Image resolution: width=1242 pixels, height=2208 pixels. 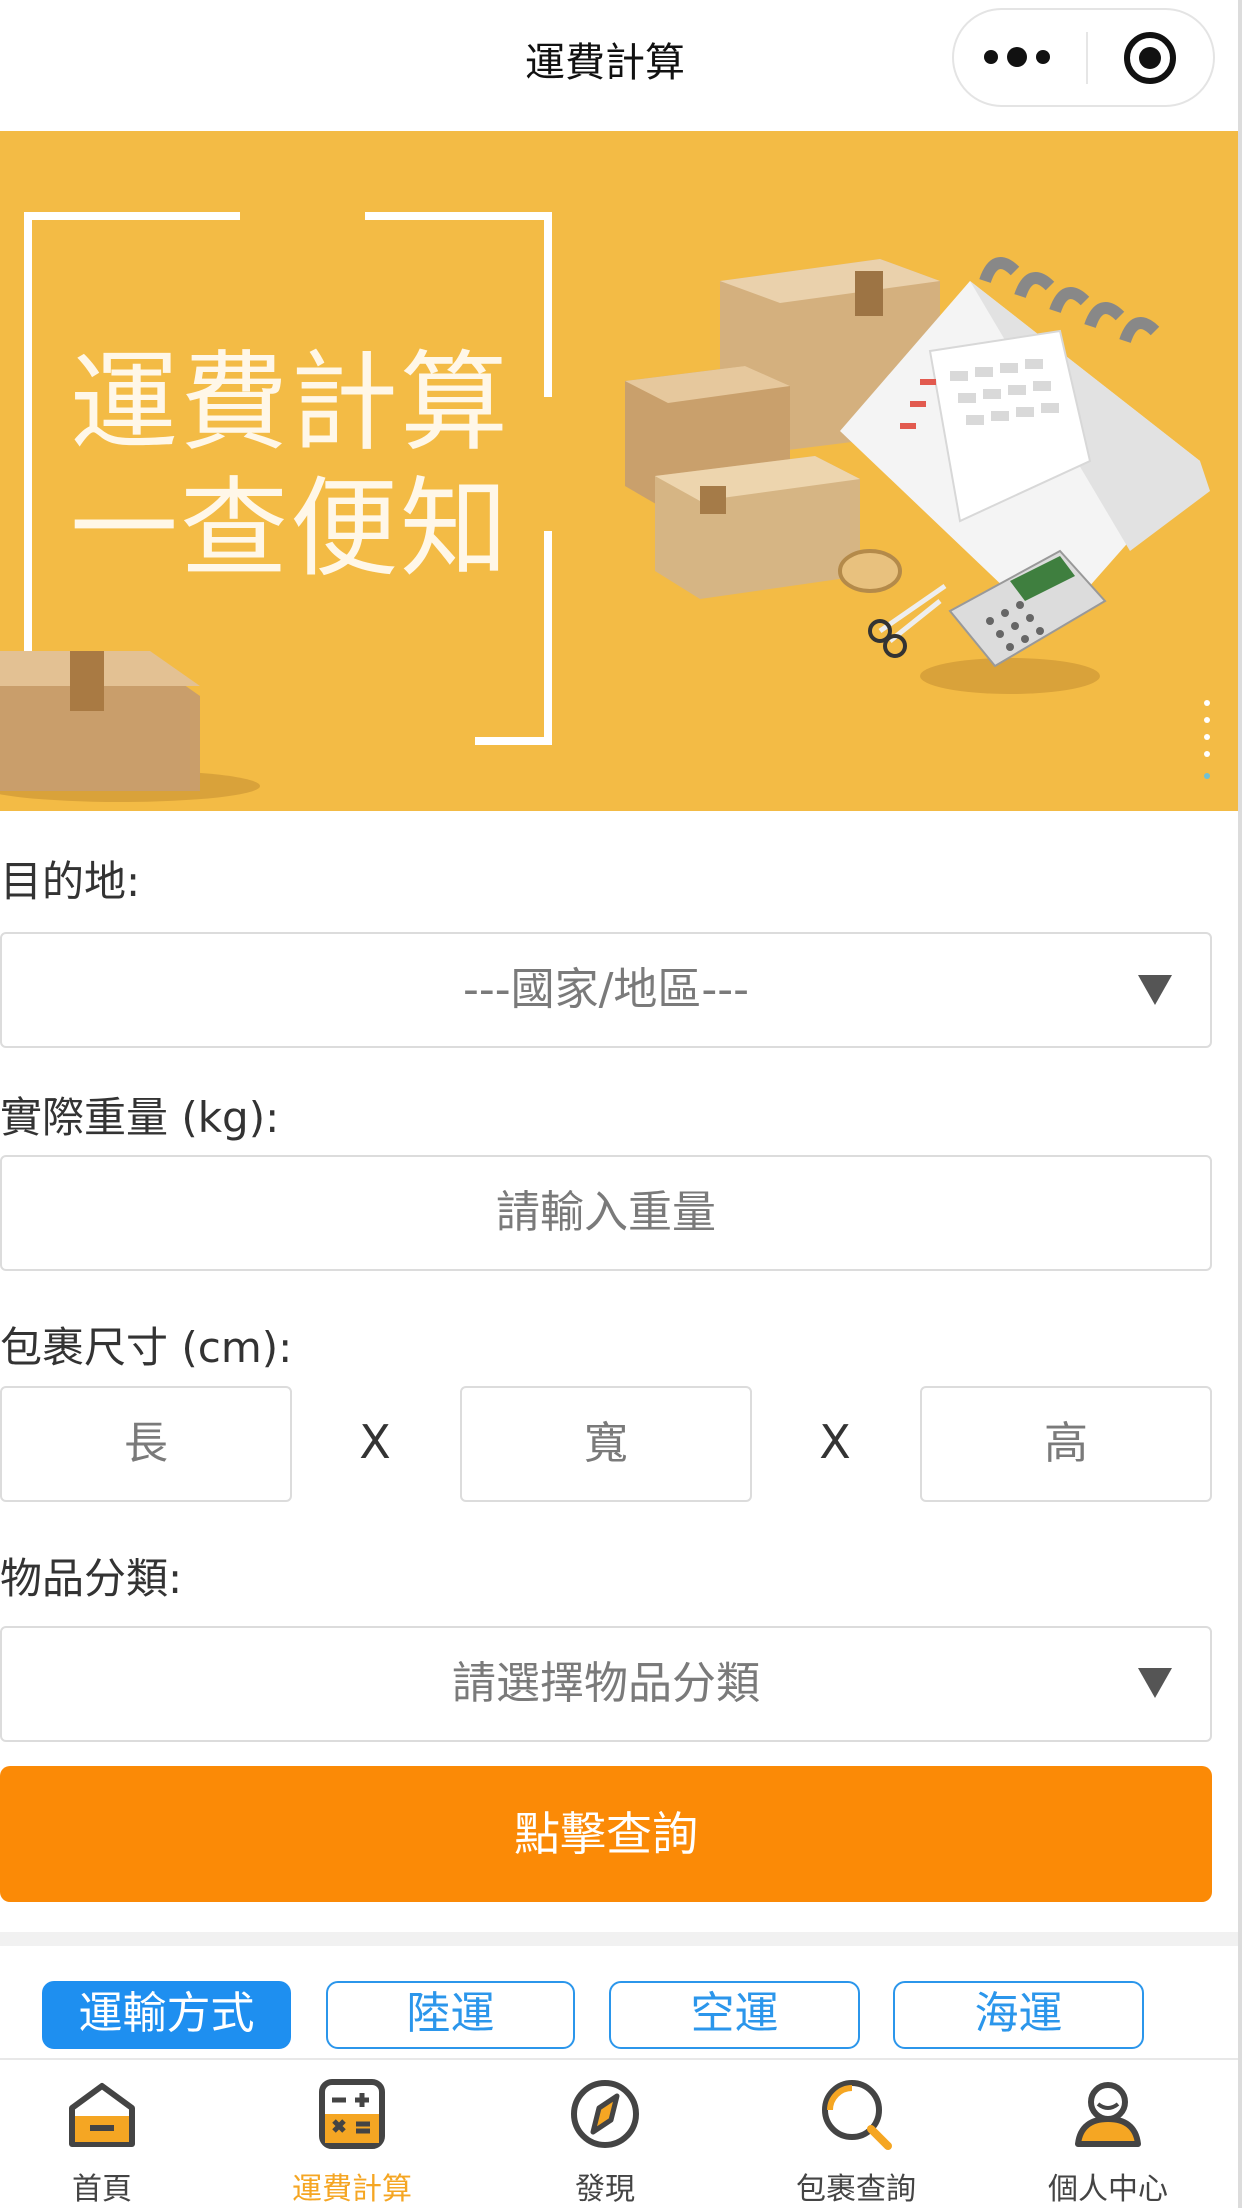 What do you see at coordinates (146, 1347) in the screenshot?
I see `size-label: 包裹尺寸 (cm):` at bounding box center [146, 1347].